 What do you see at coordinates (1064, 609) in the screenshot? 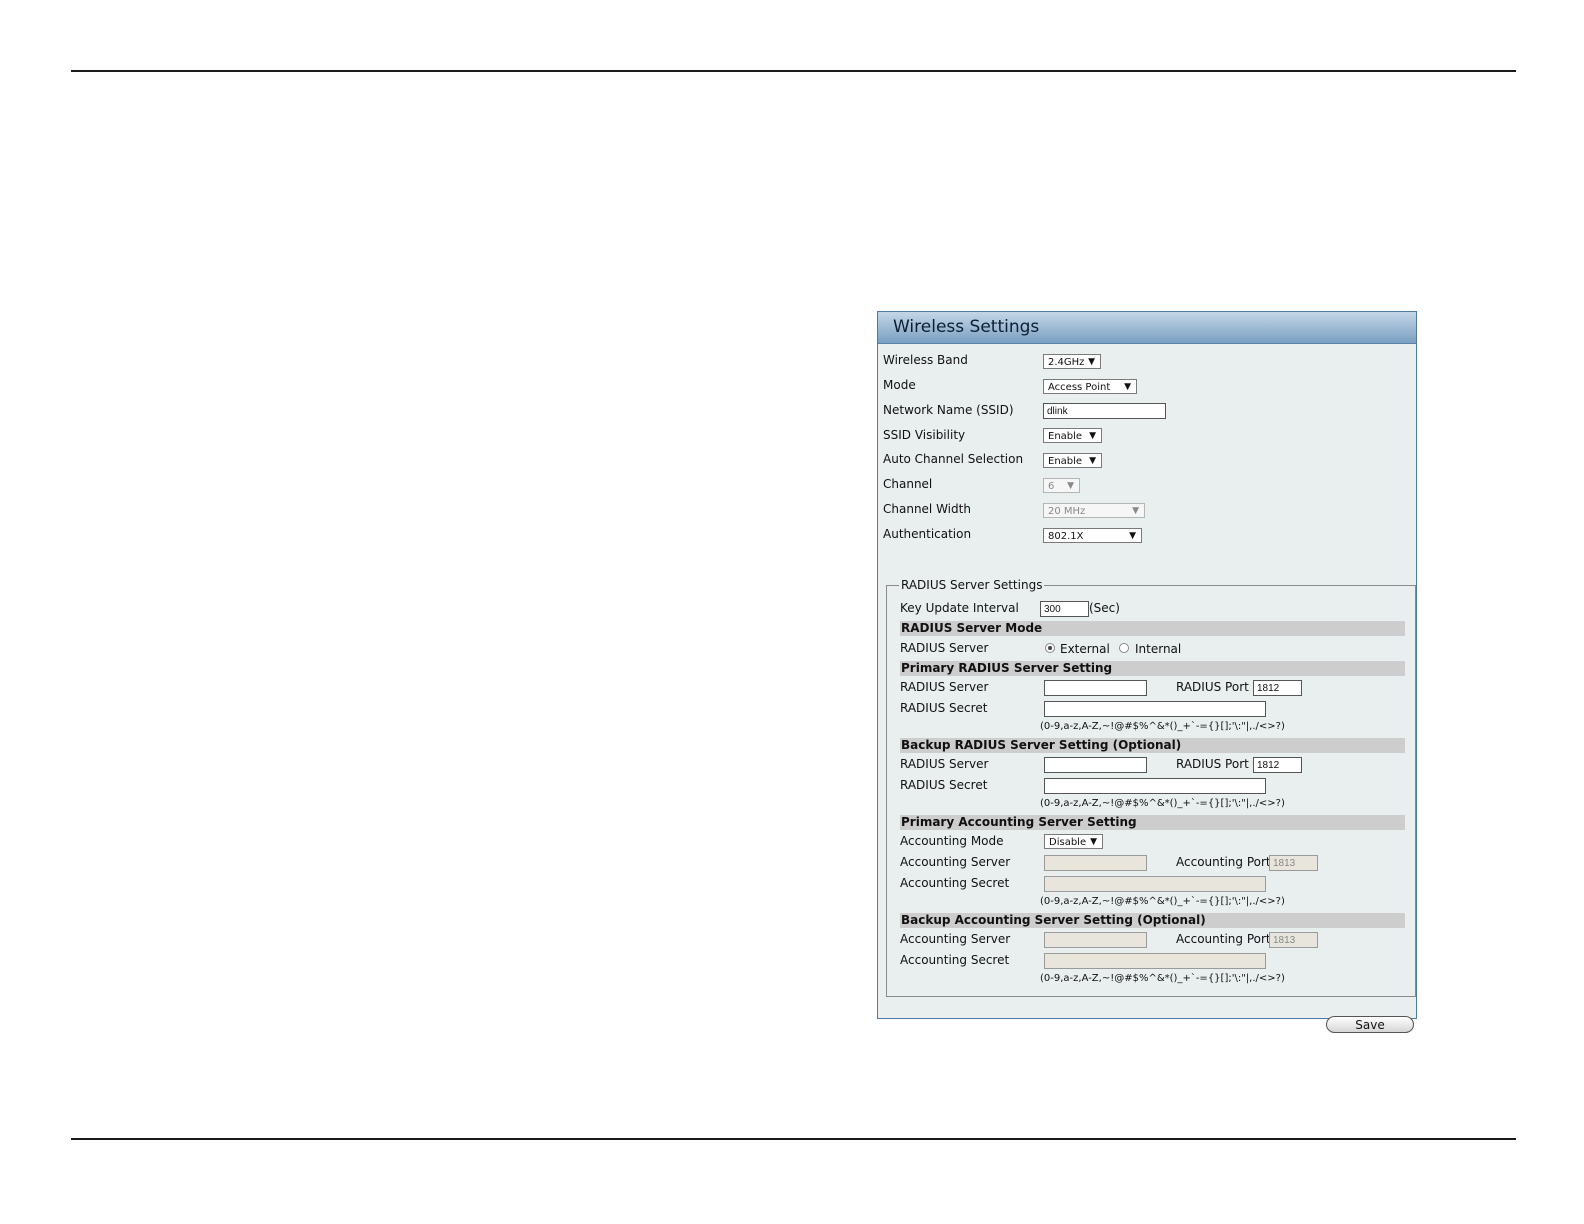
I see `key-update-input` at bounding box center [1064, 609].